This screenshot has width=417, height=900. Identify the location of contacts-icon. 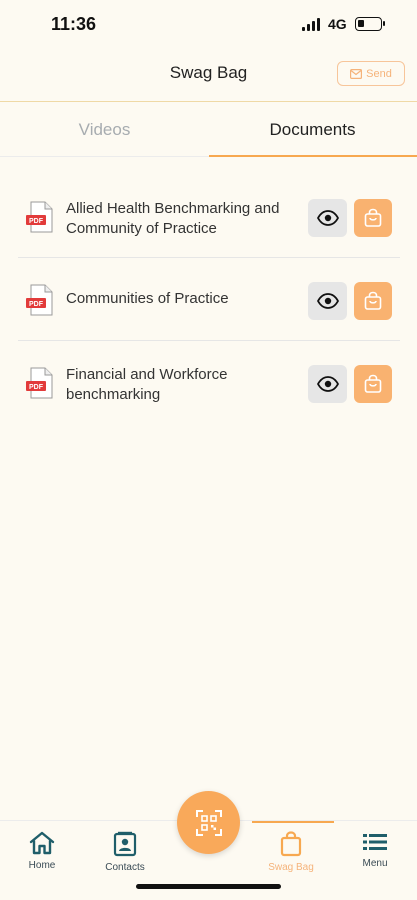
(125, 844).